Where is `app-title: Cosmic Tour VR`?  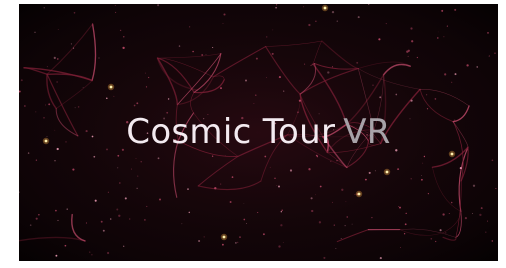
app-title: Cosmic Tour VR is located at coordinates (258, 132).